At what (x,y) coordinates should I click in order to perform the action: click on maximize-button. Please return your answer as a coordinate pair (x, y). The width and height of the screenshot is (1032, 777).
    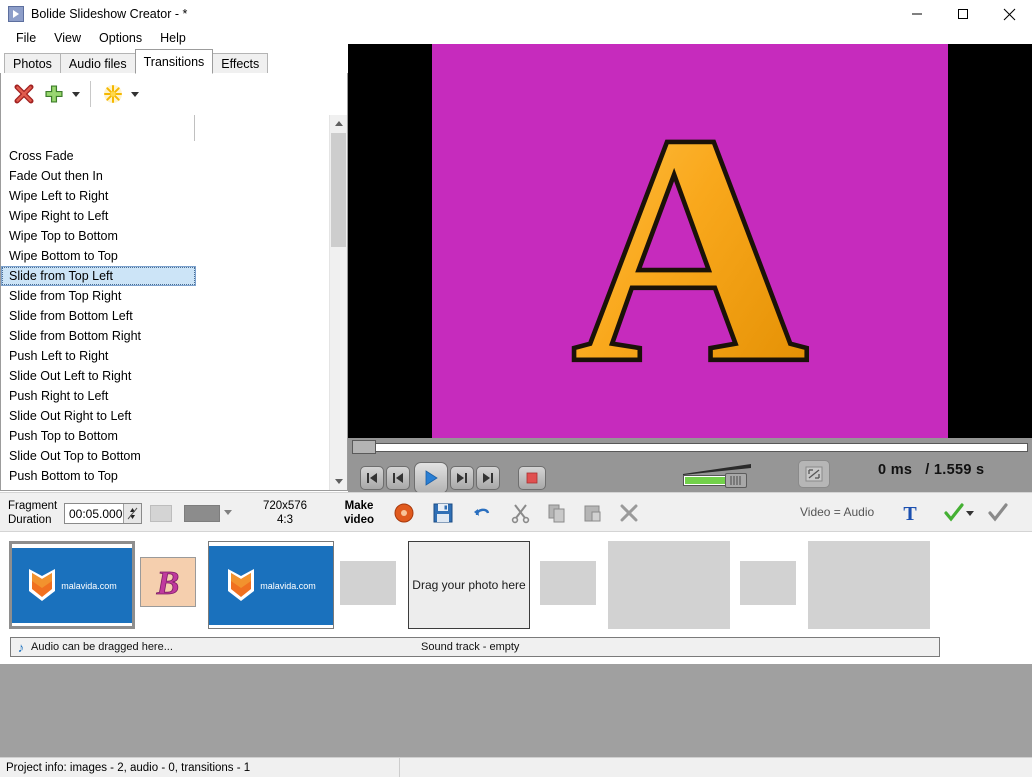
    Looking at the image, I should click on (963, 14).